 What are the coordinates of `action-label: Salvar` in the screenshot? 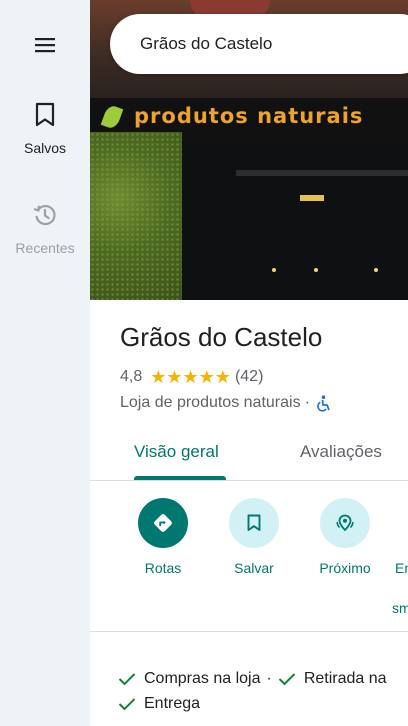 It's located at (254, 568).